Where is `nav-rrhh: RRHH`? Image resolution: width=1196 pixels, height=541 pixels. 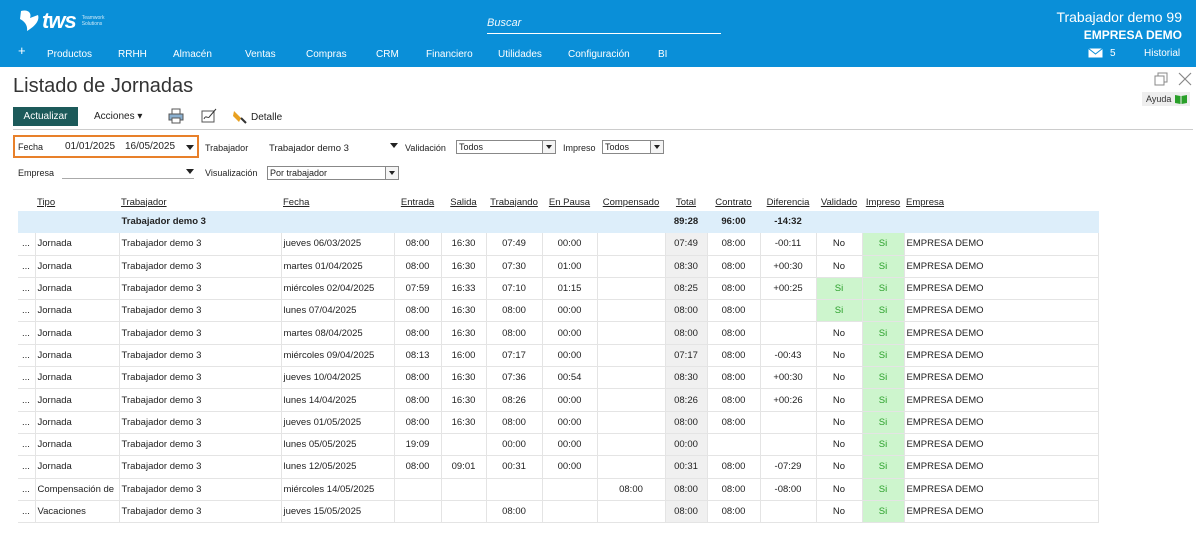 nav-rrhh: RRHH is located at coordinates (132, 54).